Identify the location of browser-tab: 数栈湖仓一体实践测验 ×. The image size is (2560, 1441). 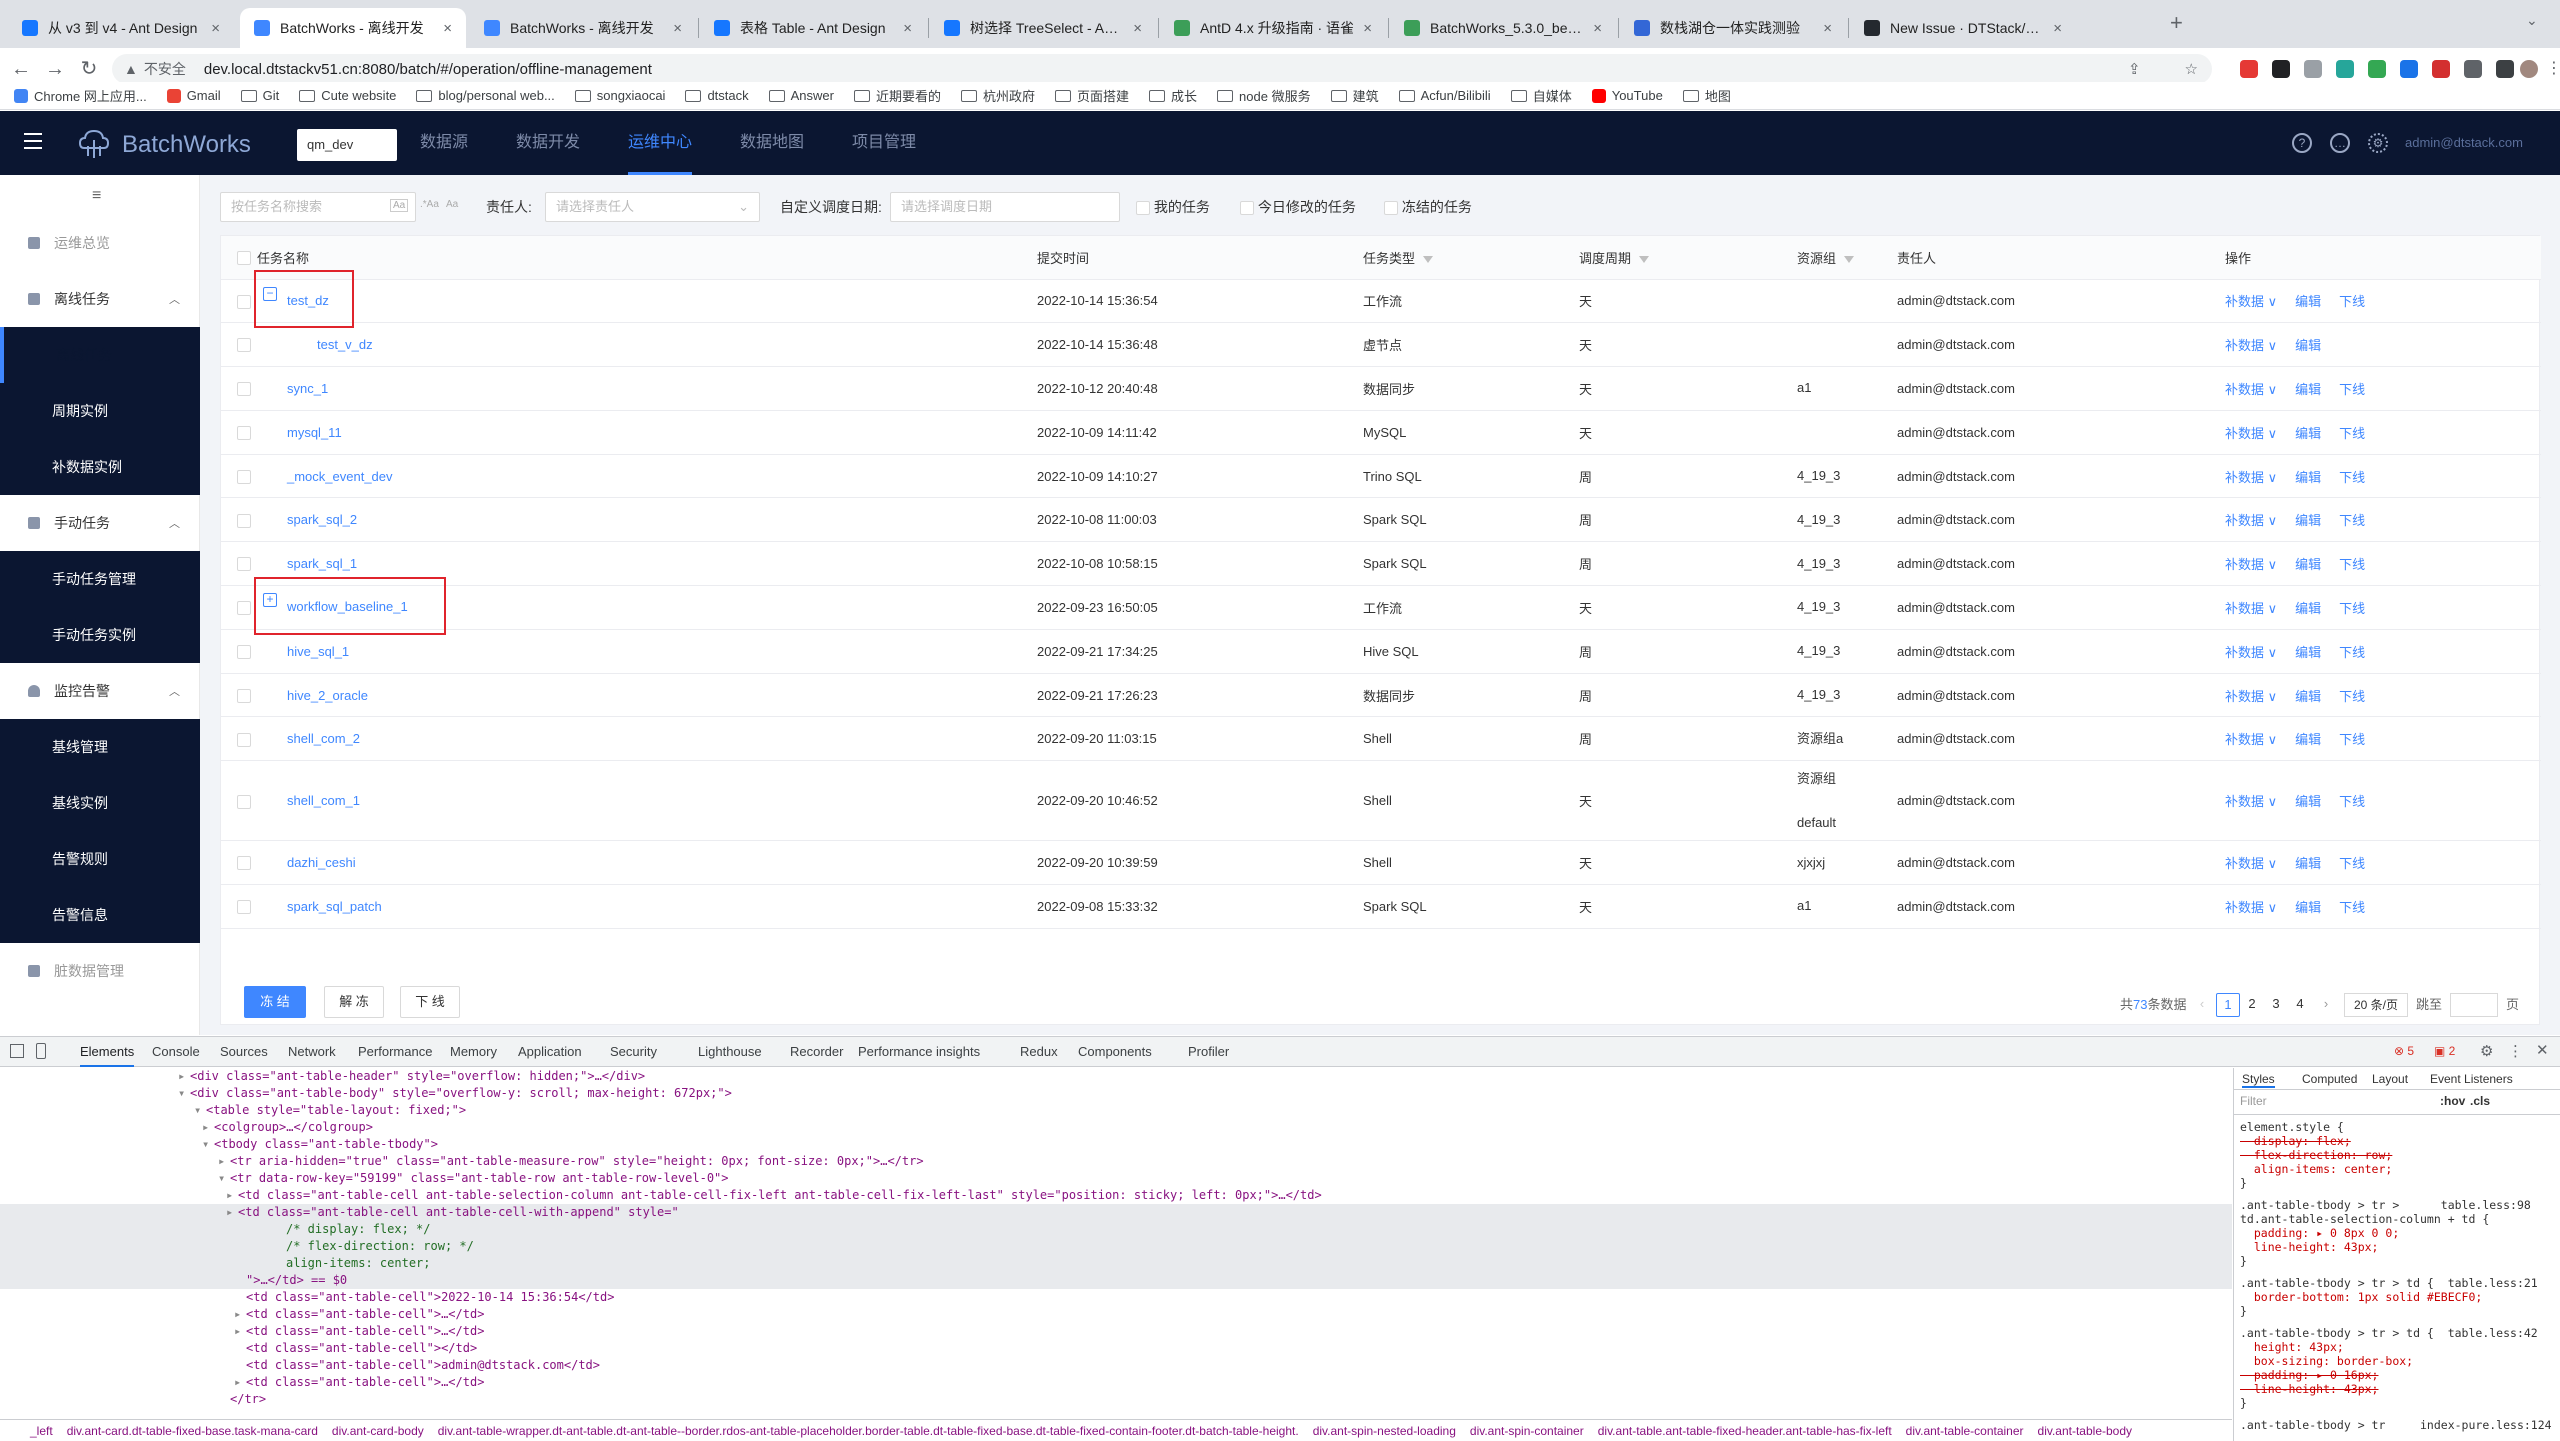
(1733, 28).